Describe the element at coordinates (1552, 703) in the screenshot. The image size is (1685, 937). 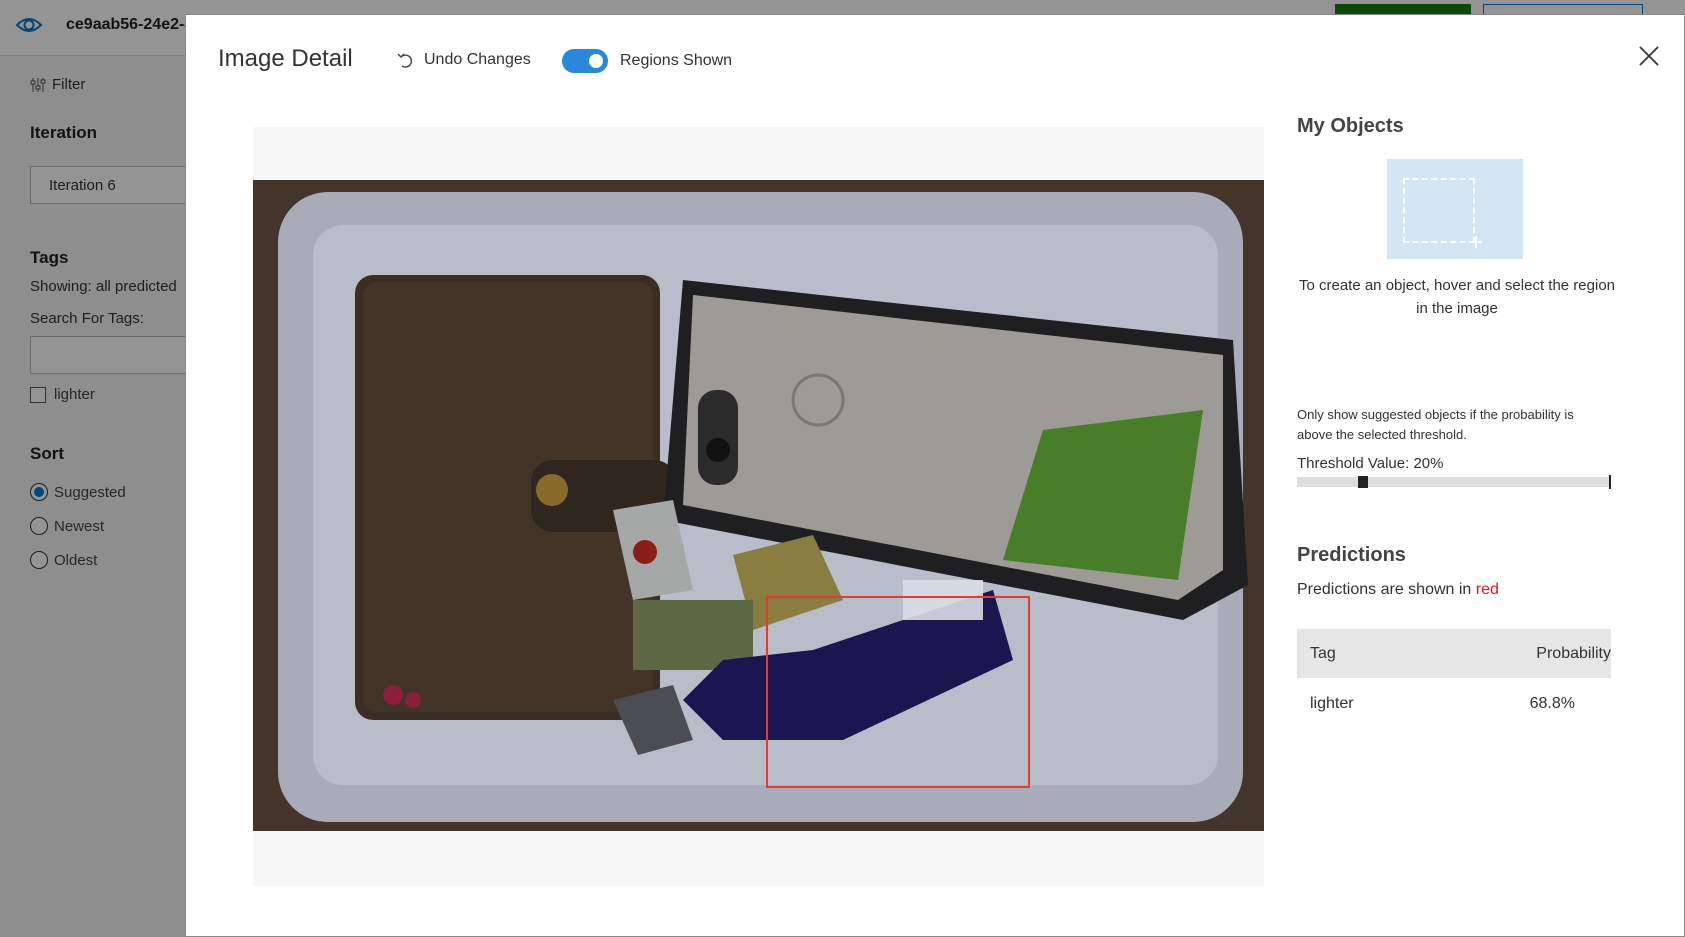
I see `prediction-probability: 68.8%` at that location.